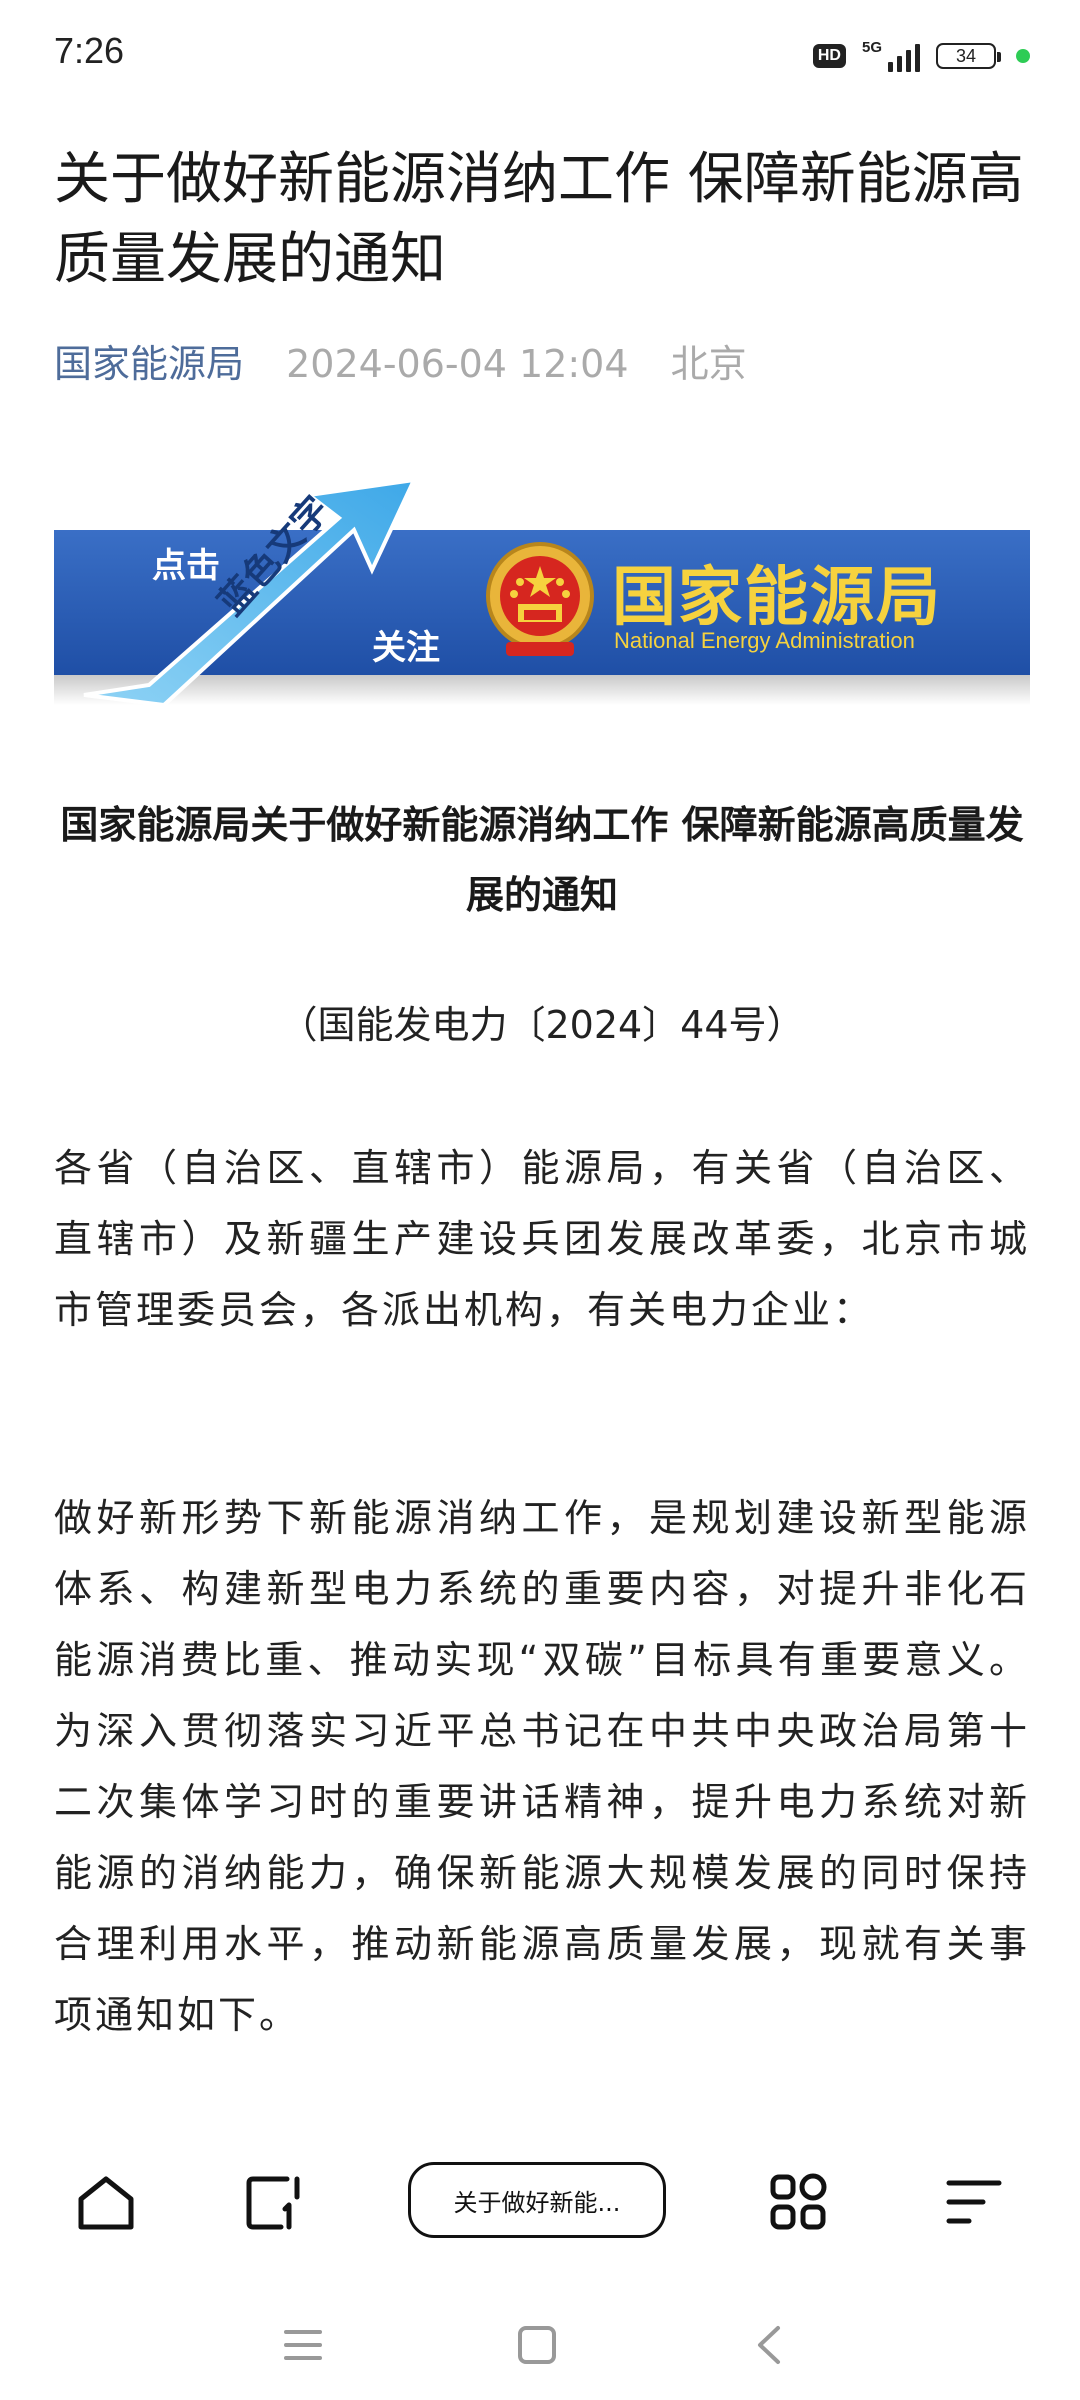 This screenshot has height=2400, width=1080. Describe the element at coordinates (829, 56) in the screenshot. I see `hd-badge: HD` at that location.